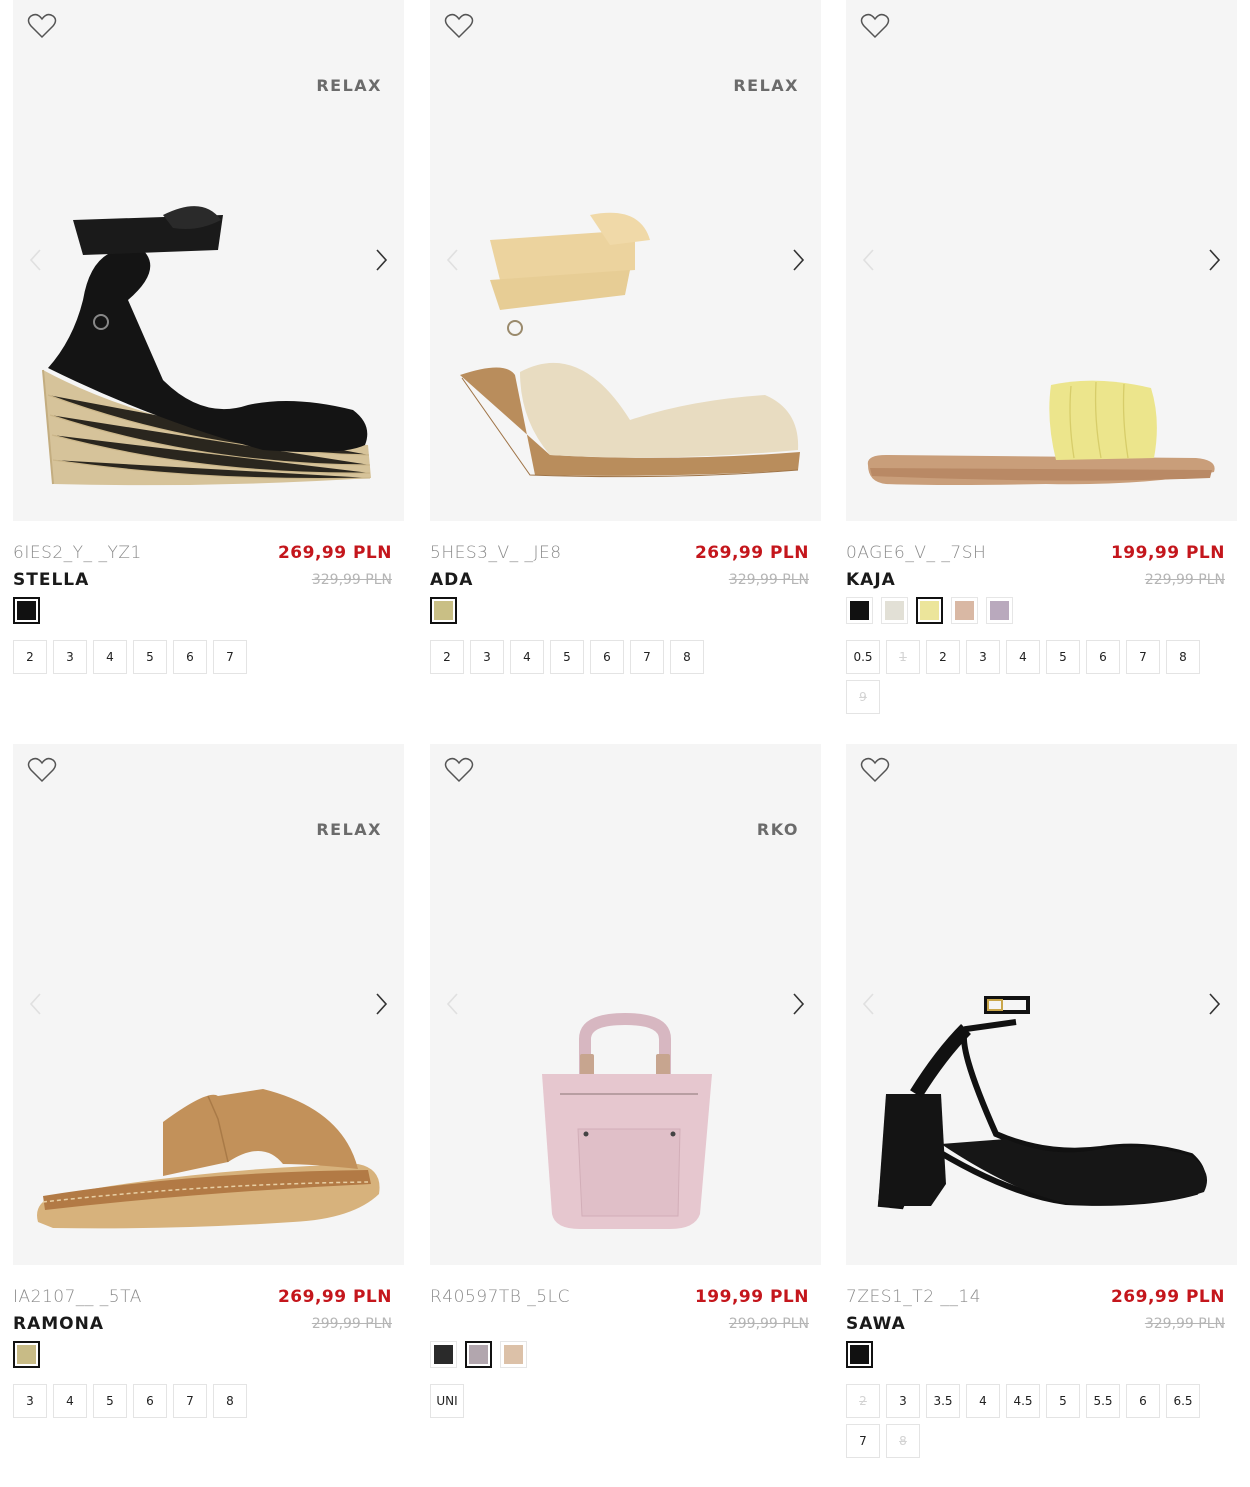 The image size is (1250, 1487). I want to click on size-option: 9, so click(863, 697).